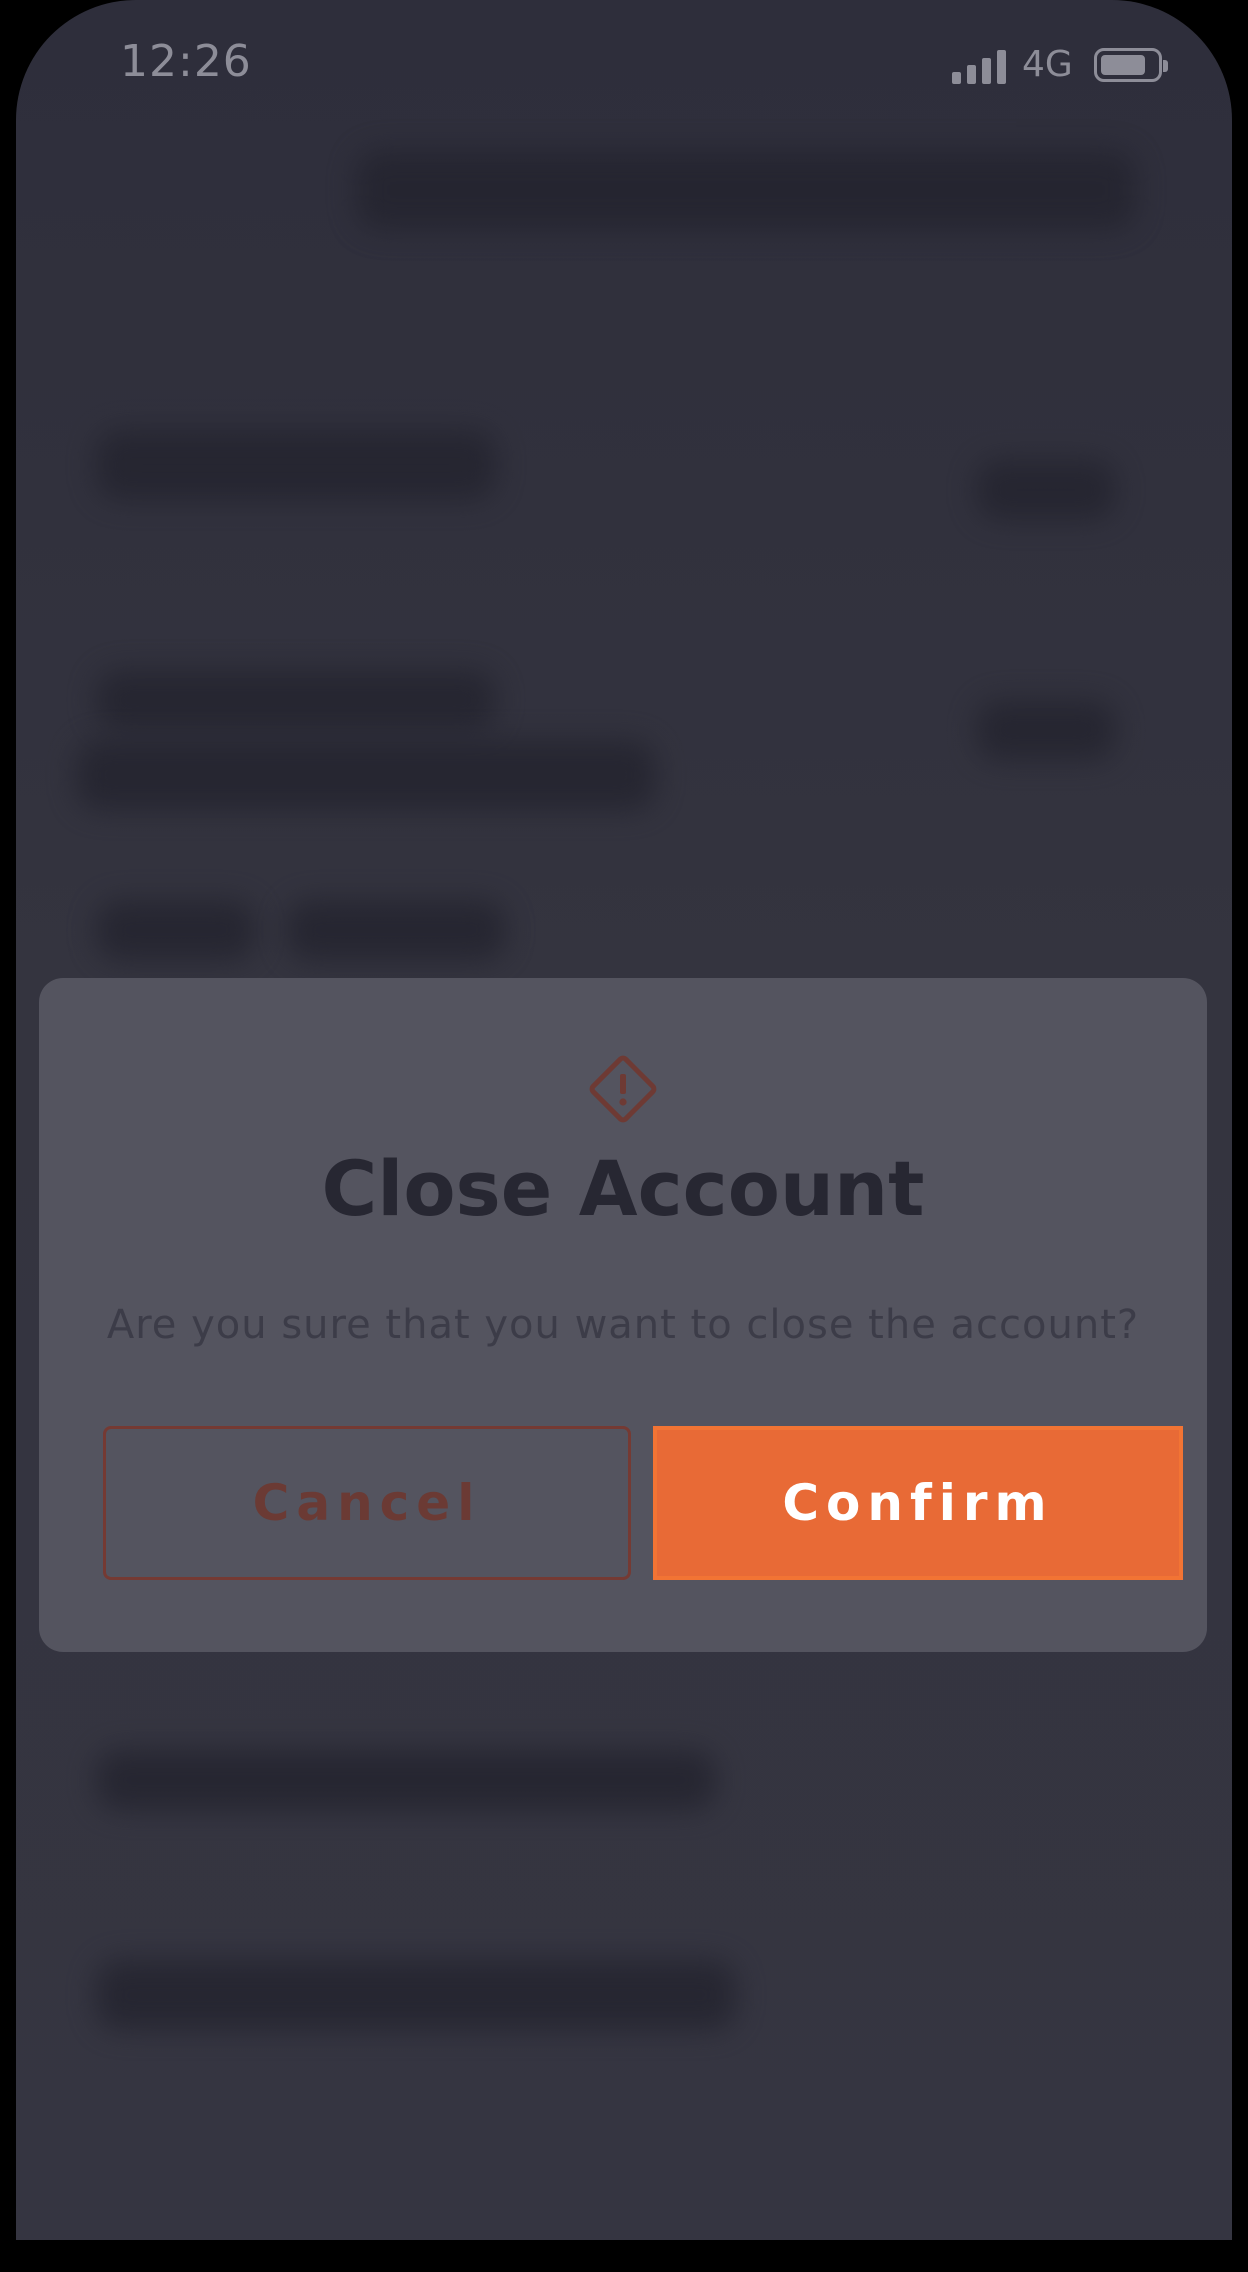  Describe the element at coordinates (1047, 64) in the screenshot. I see `network-type: 4G` at that location.